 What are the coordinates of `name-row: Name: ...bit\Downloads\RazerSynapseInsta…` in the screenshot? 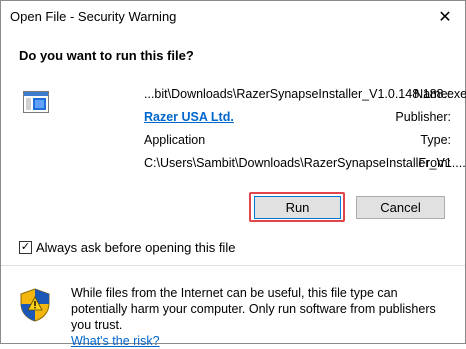 It's located at (258, 96).